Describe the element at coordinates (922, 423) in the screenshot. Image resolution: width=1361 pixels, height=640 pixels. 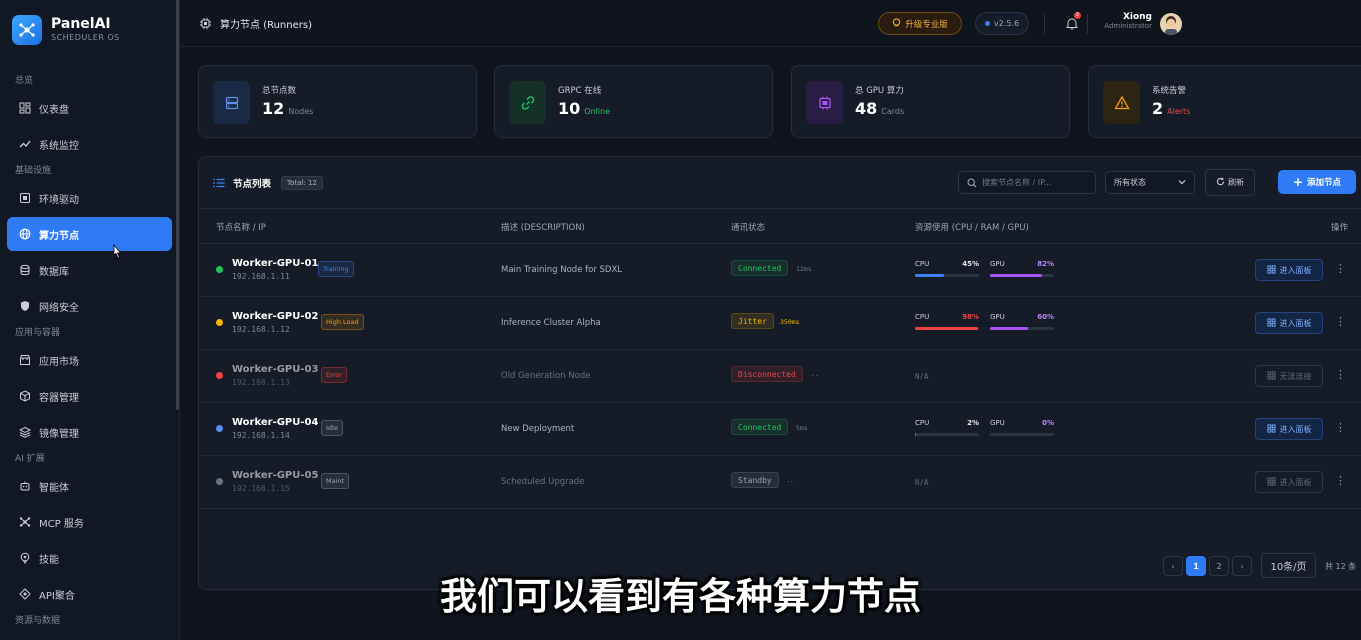
I see `cpu-label: CPU` at that location.